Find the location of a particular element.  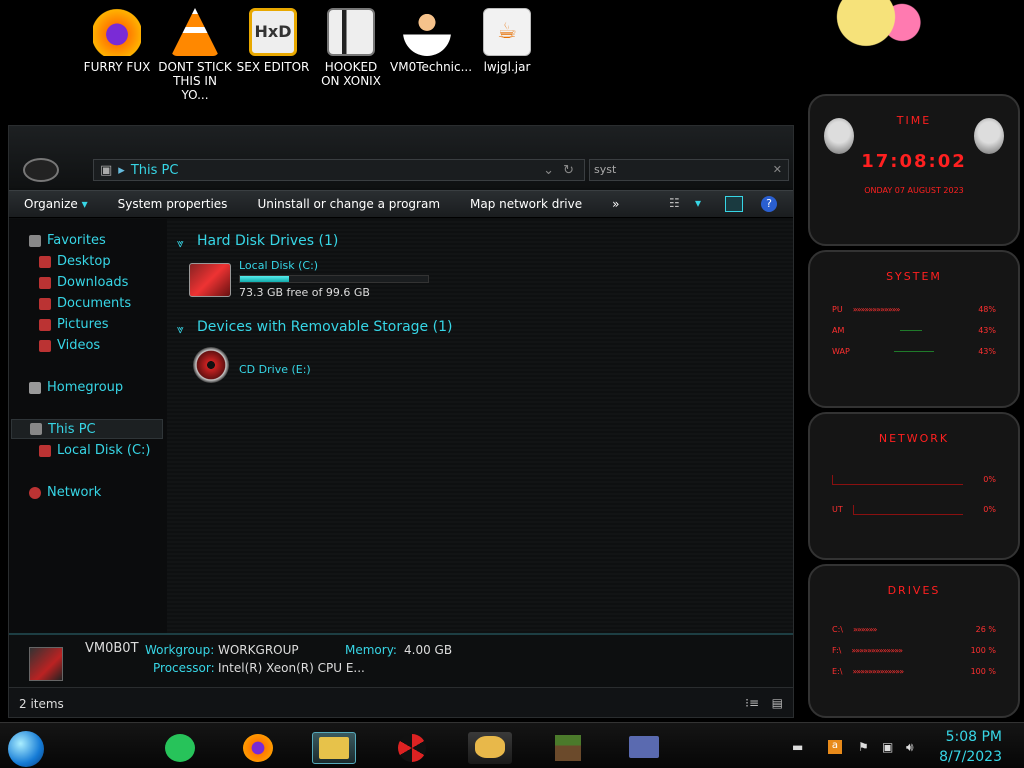

swap-label: WAP is located at coordinates (841, 351).